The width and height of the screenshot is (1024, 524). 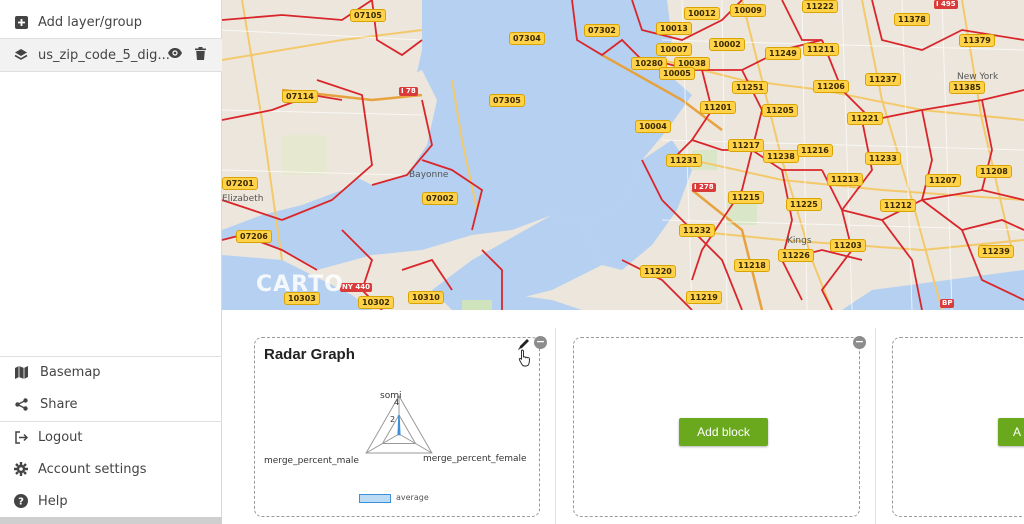 What do you see at coordinates (111, 372) in the screenshot?
I see `sidebar-item-basemap: Basemap` at bounding box center [111, 372].